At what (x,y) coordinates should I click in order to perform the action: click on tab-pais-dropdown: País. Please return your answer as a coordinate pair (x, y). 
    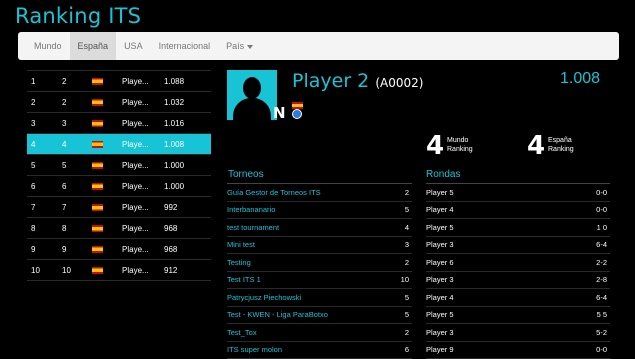
    Looking at the image, I should click on (239, 46).